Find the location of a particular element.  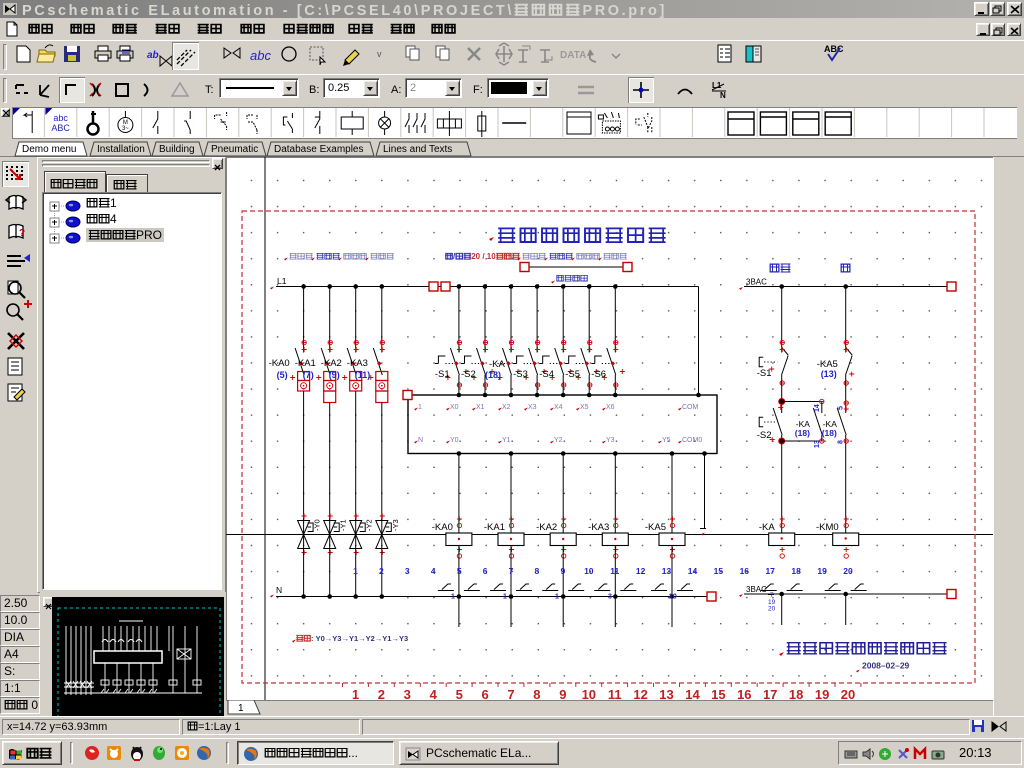

svg-text: 17 is located at coordinates (770, 571).